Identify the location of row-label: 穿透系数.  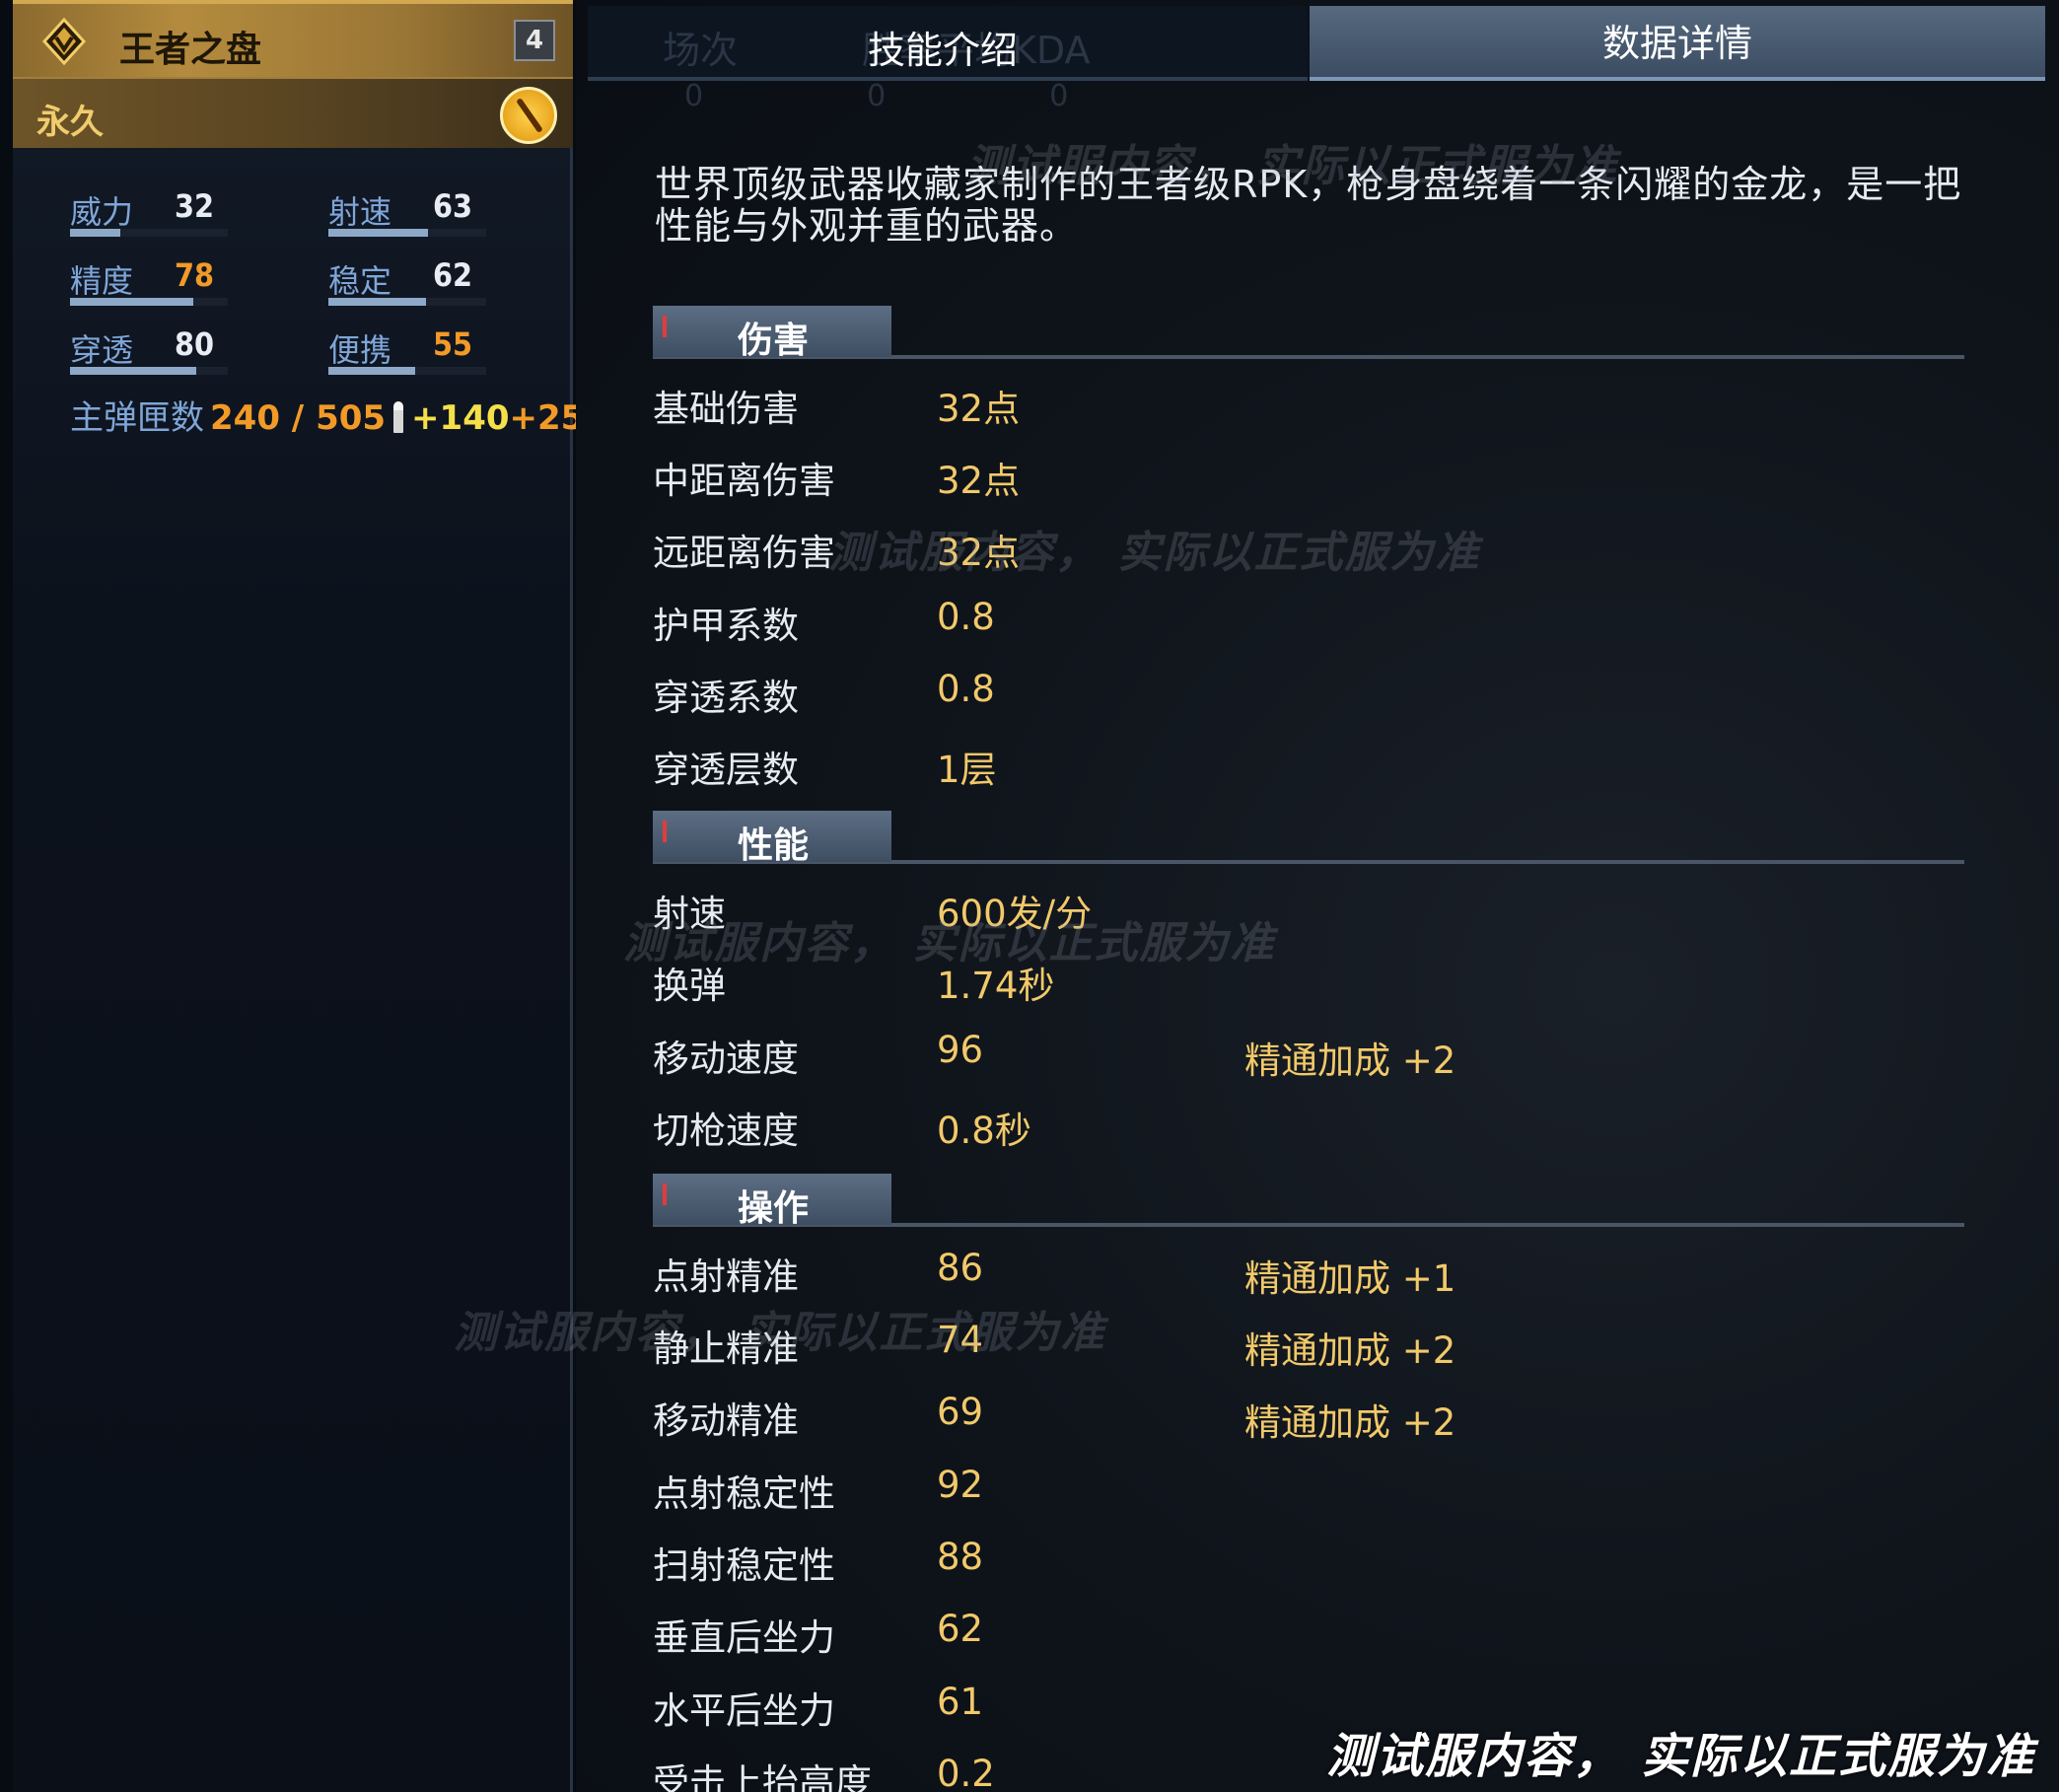
(726, 698).